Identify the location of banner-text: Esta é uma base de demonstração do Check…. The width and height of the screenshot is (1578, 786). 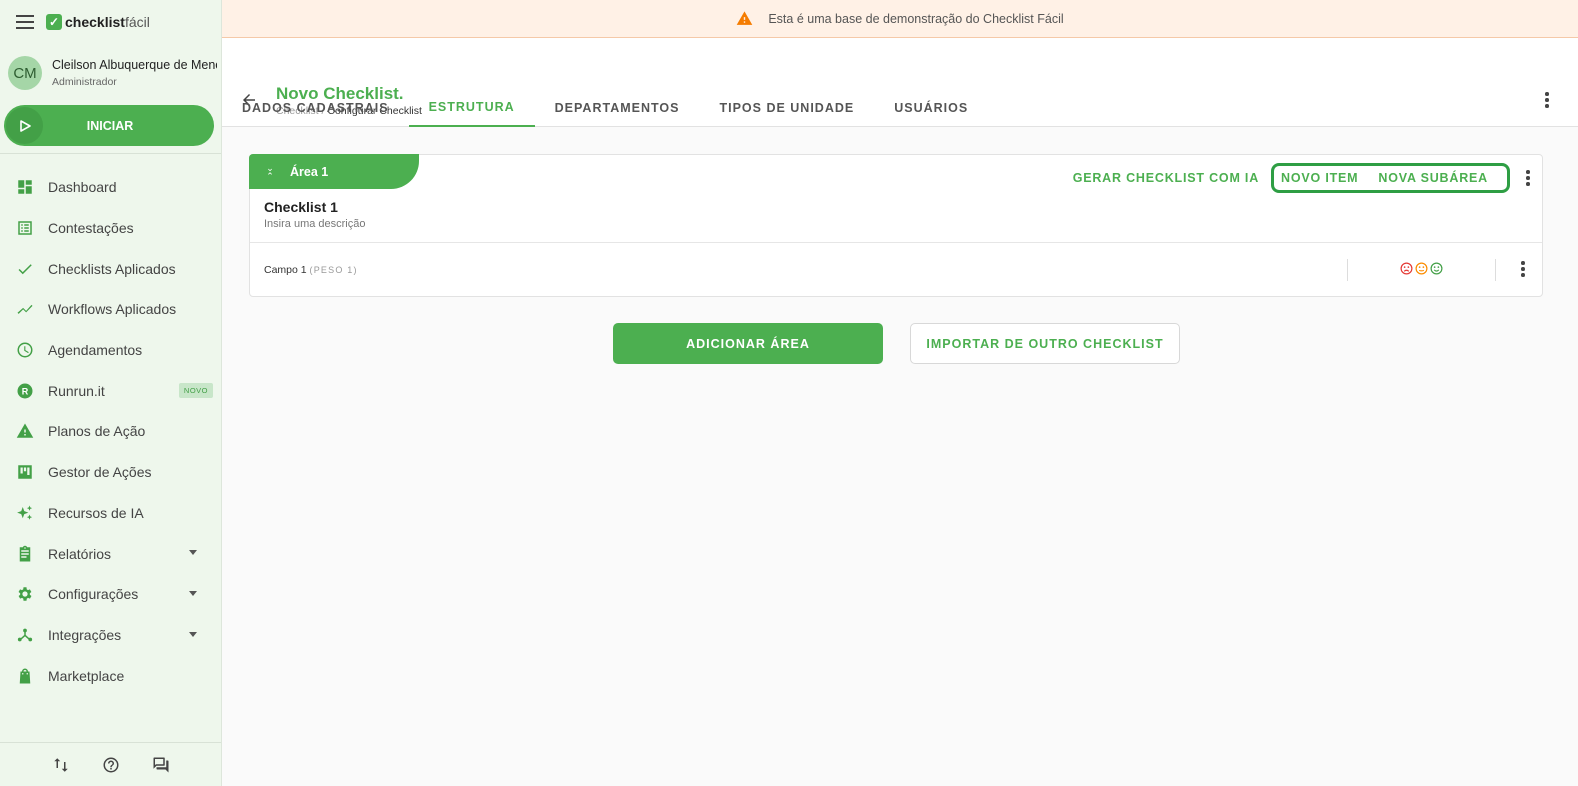
(916, 18).